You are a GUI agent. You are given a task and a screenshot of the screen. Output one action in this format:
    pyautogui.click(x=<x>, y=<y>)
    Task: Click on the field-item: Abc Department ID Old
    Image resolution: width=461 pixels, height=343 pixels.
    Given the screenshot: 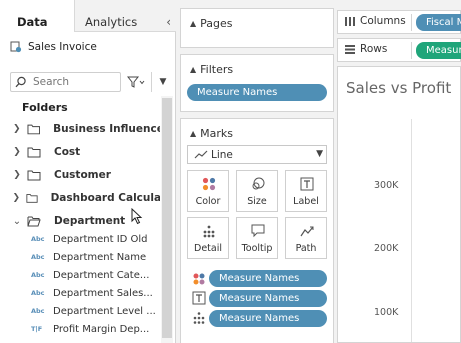 What is the action you would take?
    pyautogui.click(x=95, y=239)
    